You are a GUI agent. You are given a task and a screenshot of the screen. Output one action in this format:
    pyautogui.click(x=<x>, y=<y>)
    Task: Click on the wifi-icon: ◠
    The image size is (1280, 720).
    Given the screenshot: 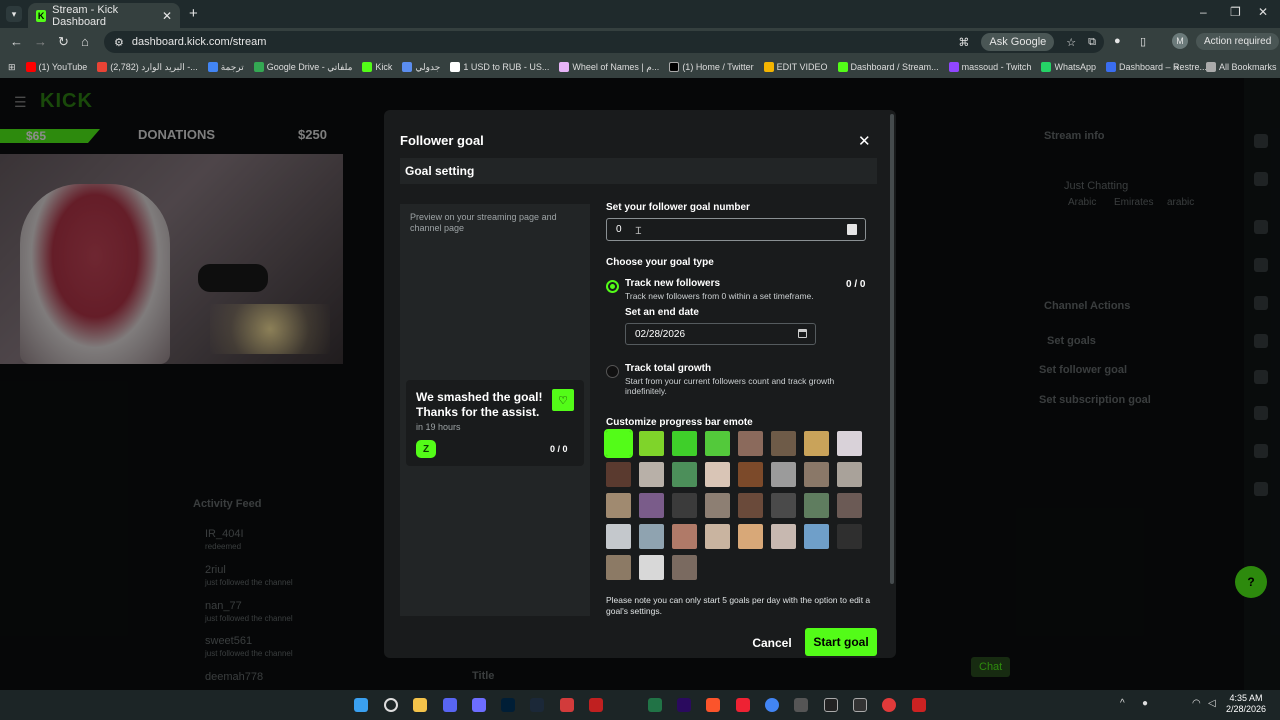 What is the action you would take?
    pyautogui.click(x=1196, y=703)
    